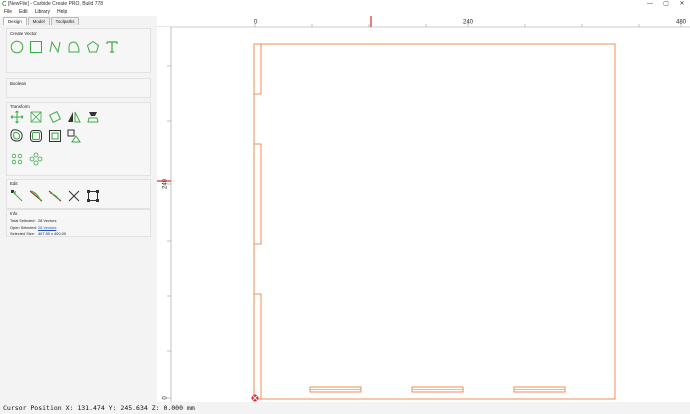 This screenshot has height=414, width=690. I want to click on align-center-icon, so click(55, 136).